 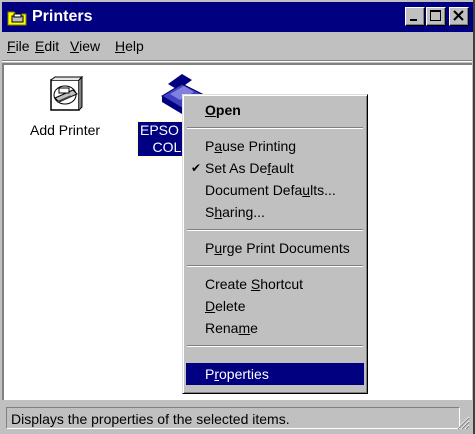 I want to click on add-printer-label: Add Printer, so click(x=65, y=130).